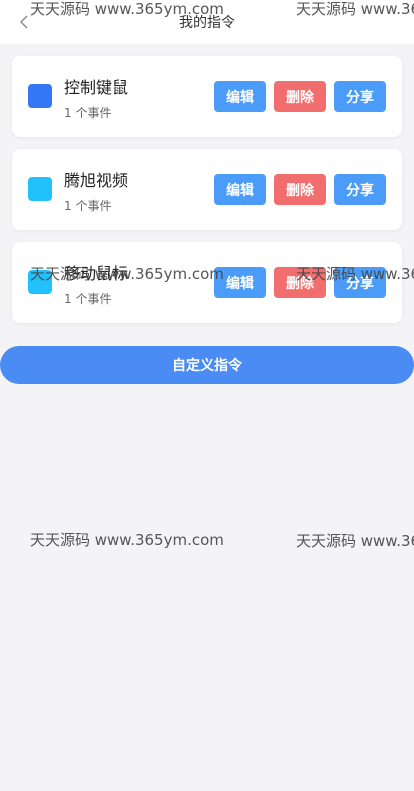 The height and width of the screenshot is (791, 414). I want to click on command-name: 腾旭视频, so click(96, 180).